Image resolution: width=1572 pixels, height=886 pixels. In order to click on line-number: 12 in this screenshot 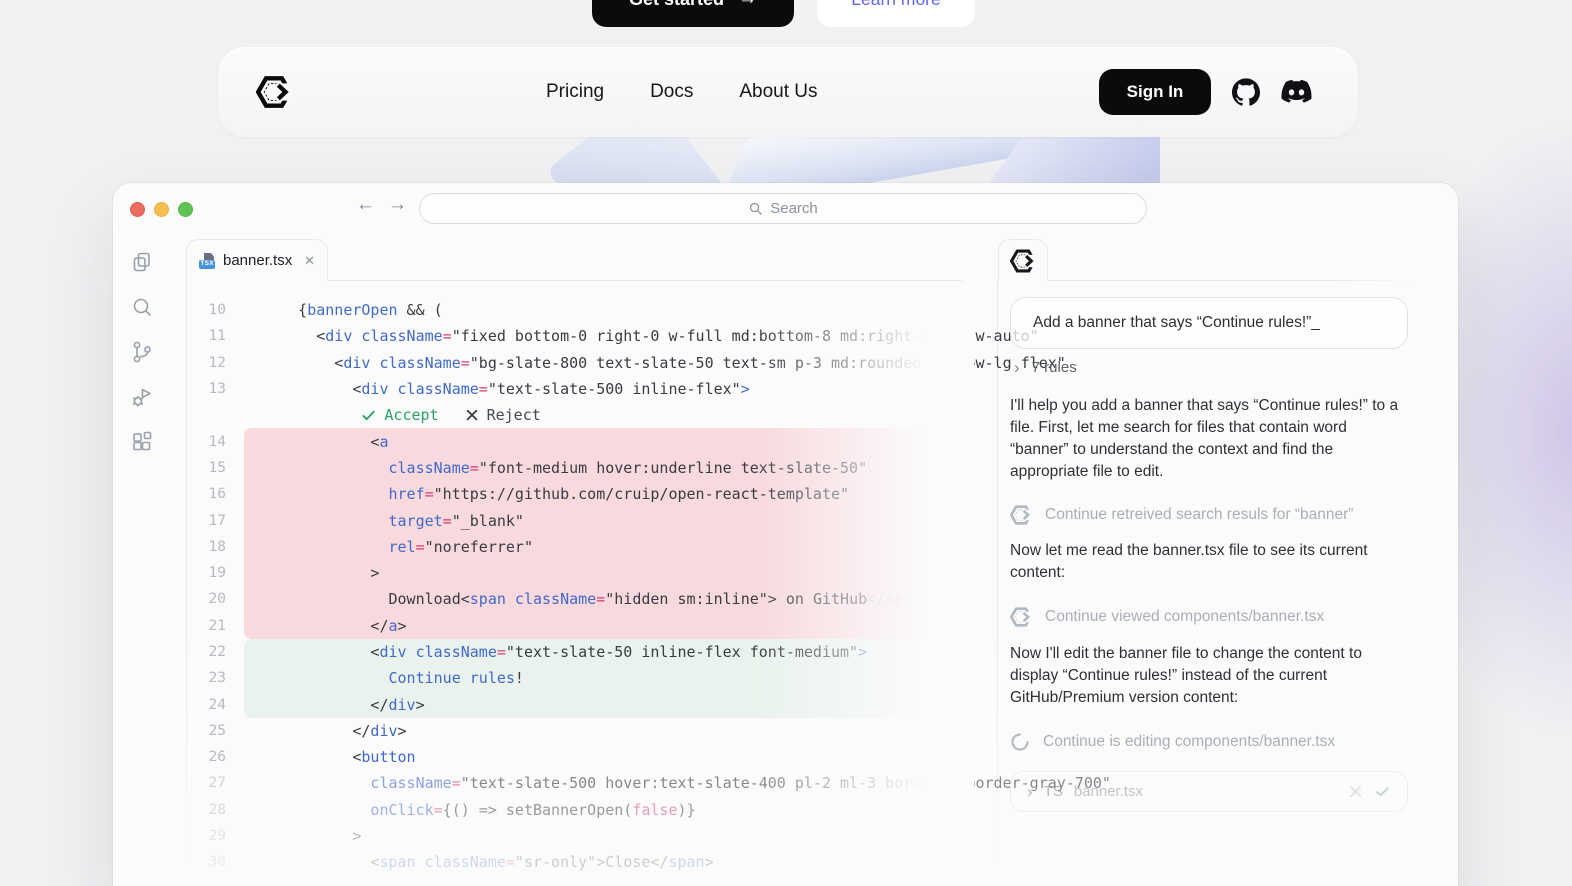, I will do `click(217, 362)`.